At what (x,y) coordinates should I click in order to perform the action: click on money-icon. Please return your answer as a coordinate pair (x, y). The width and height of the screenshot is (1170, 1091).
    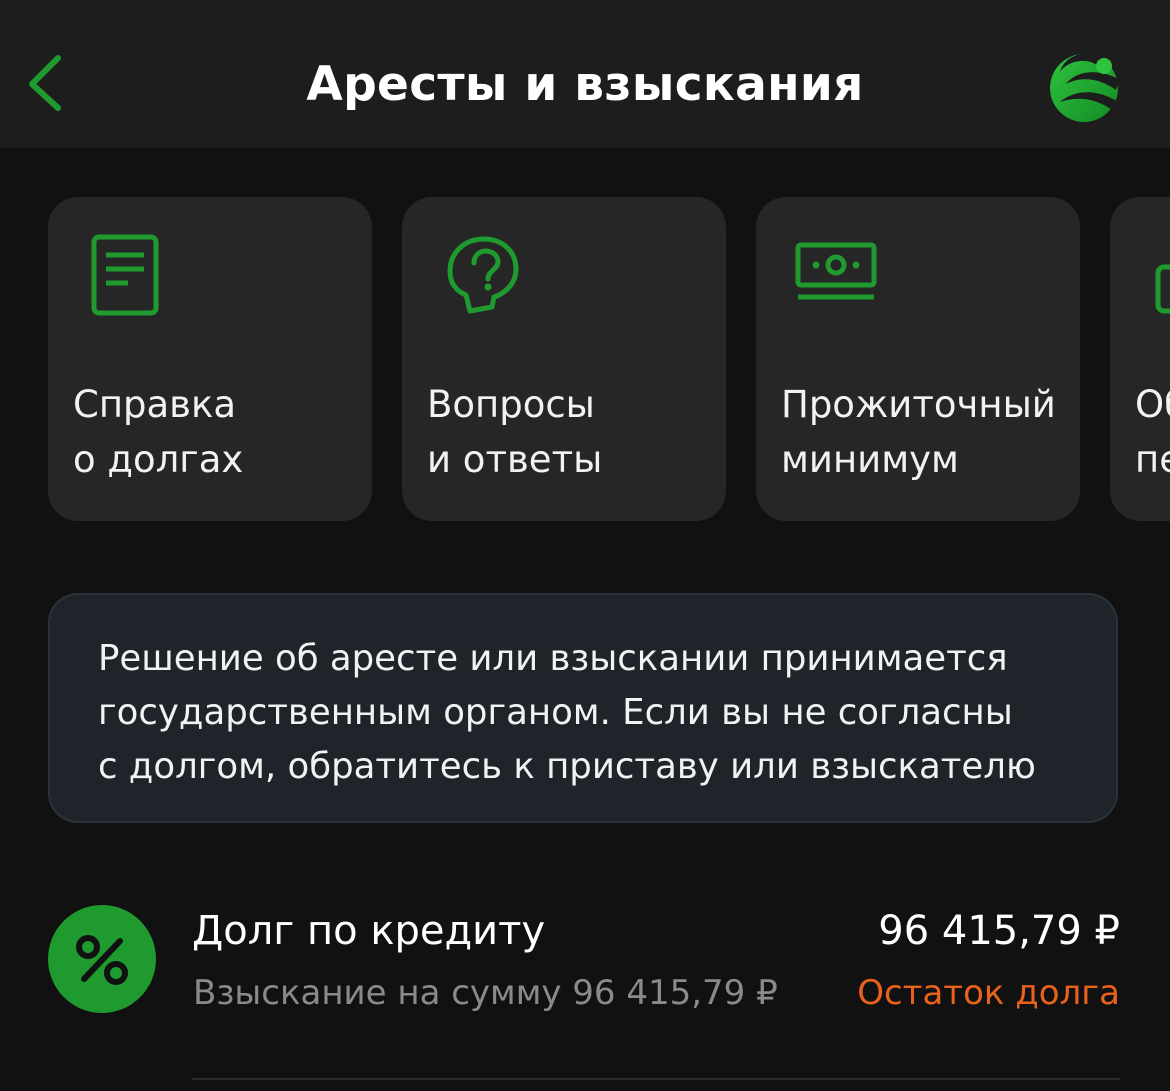
    Looking at the image, I should click on (836, 271).